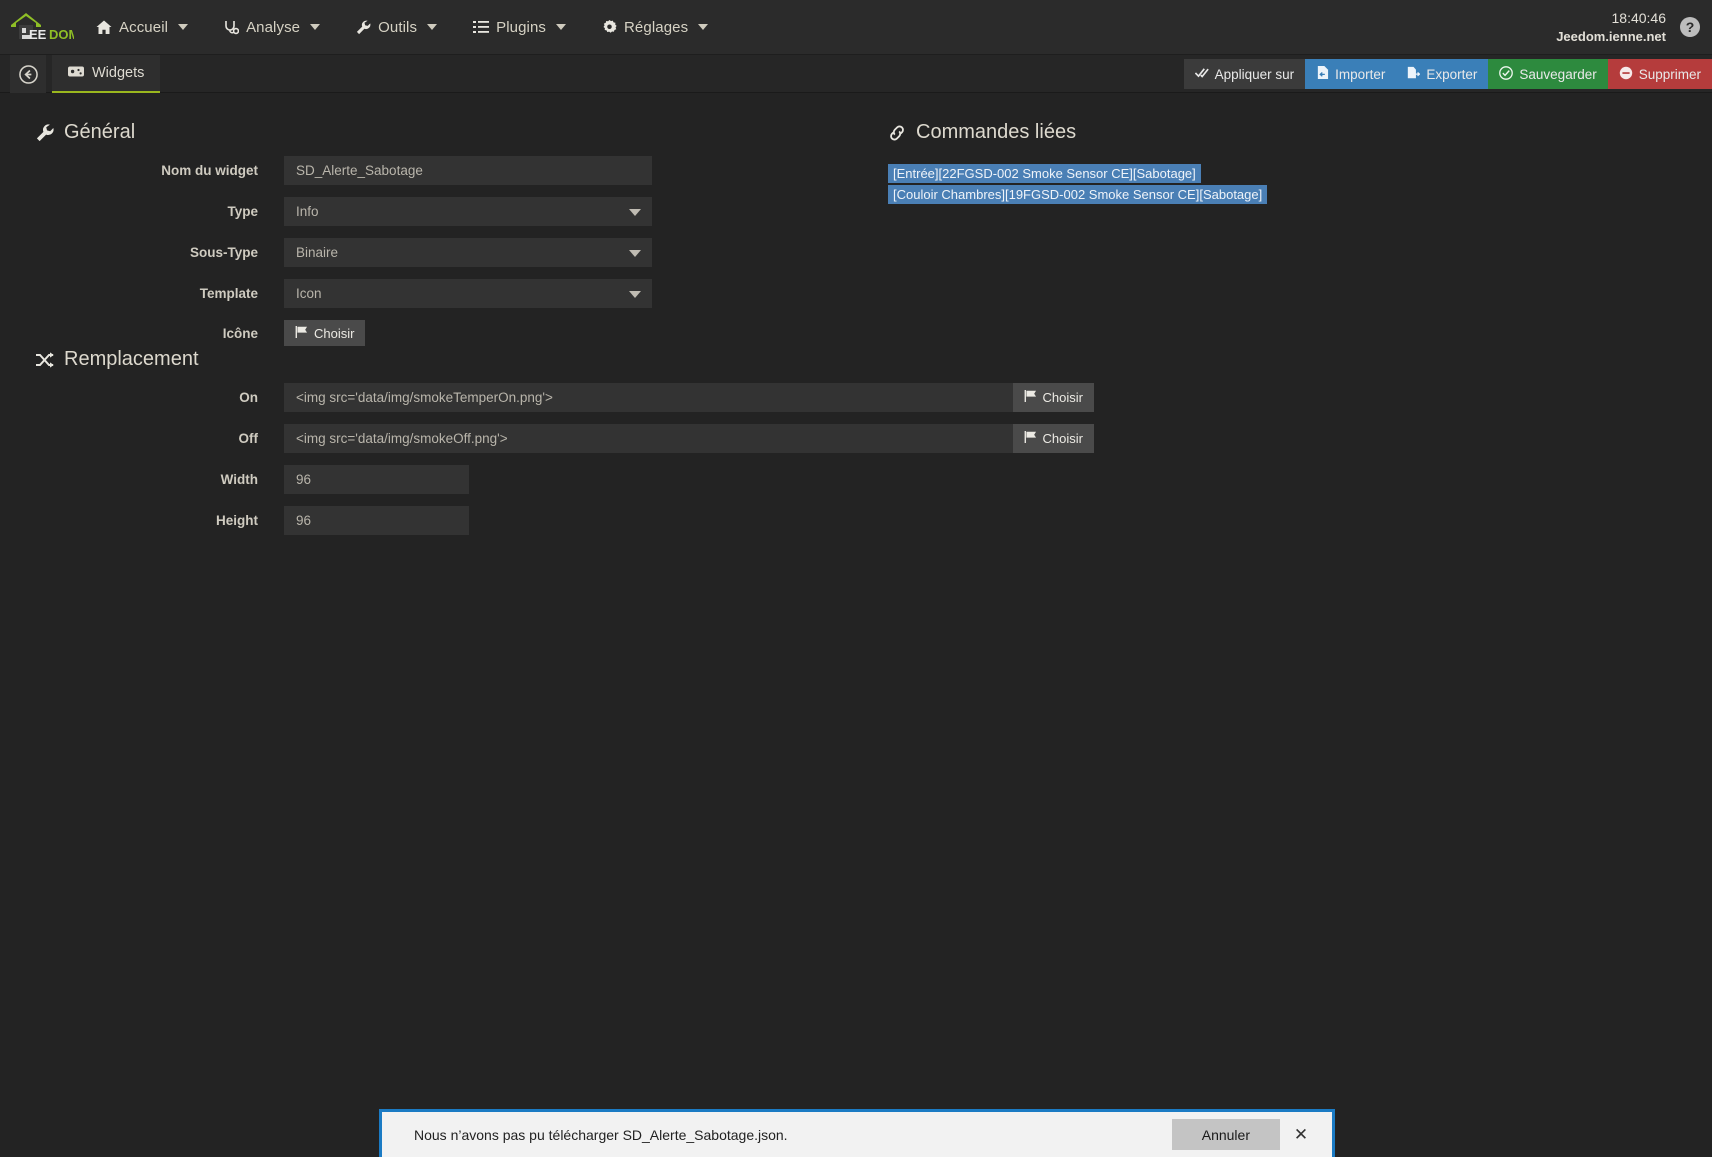 This screenshot has width=1712, height=1157. What do you see at coordinates (237, 520) in the screenshot?
I see `label-height: Height` at bounding box center [237, 520].